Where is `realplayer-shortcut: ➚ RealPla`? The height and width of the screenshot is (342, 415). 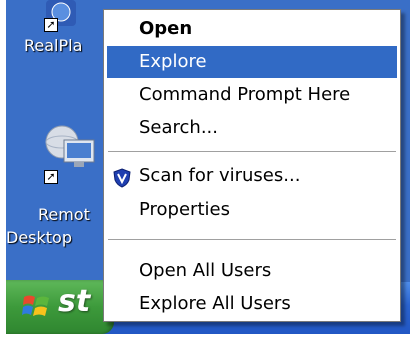
realplayer-shortcut: ➚ RealPla is located at coordinates (56, 50).